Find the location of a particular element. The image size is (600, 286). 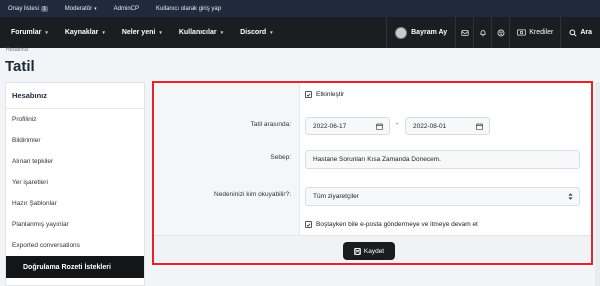

select-arrows-icon is located at coordinates (570, 196).